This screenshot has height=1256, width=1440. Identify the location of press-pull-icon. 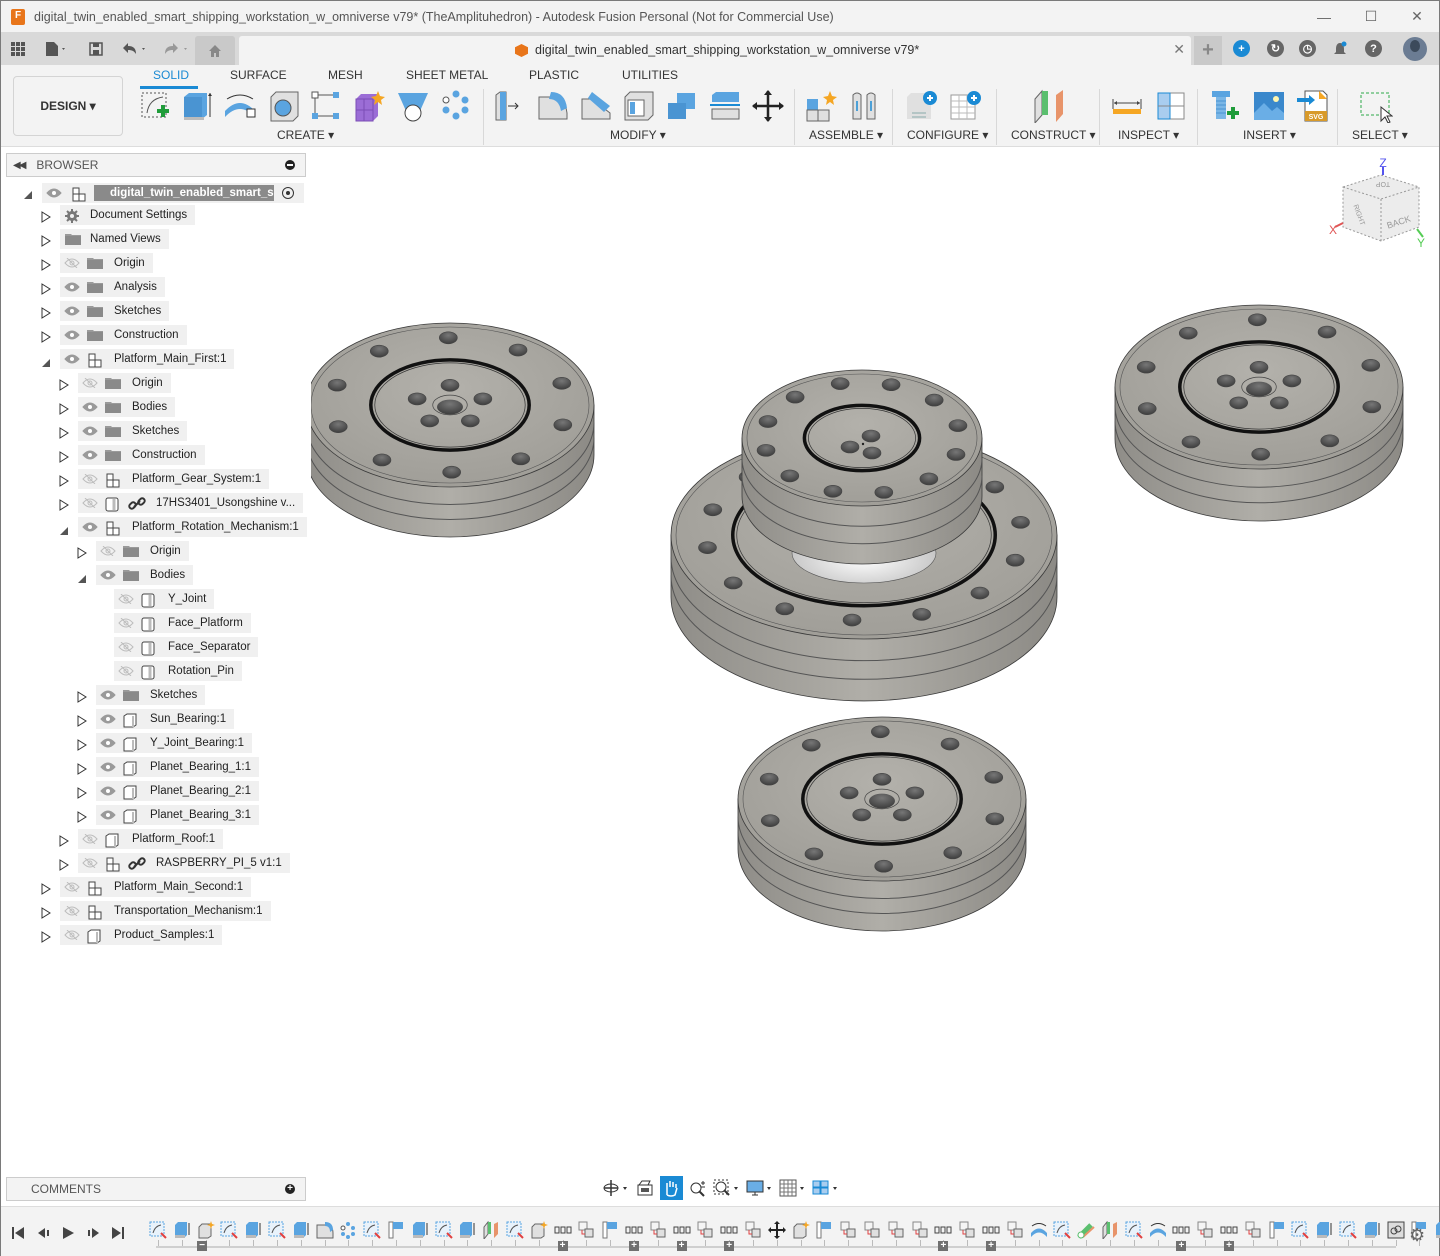
(510, 106).